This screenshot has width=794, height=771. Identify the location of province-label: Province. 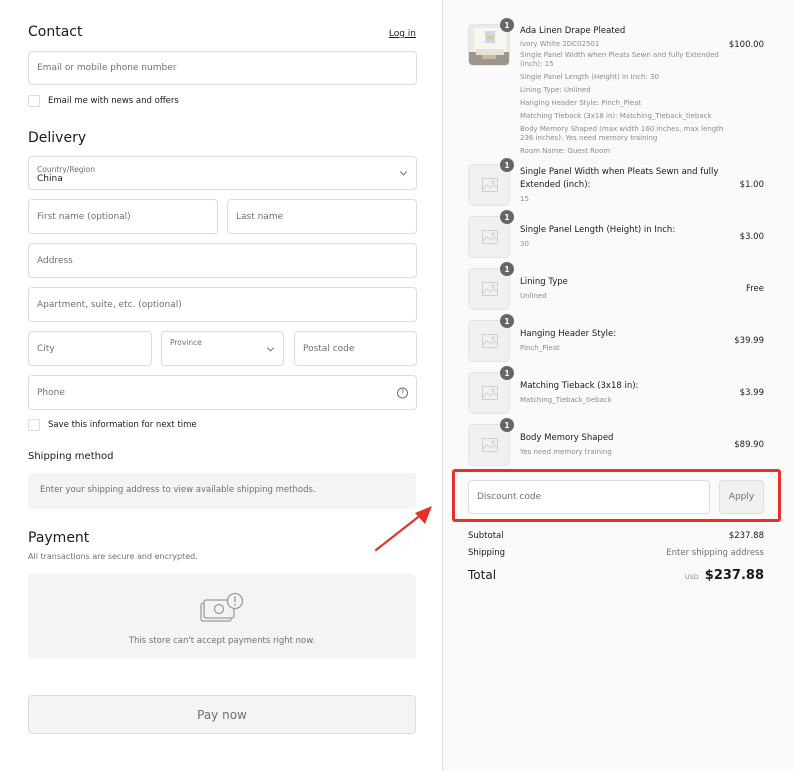
(186, 342).